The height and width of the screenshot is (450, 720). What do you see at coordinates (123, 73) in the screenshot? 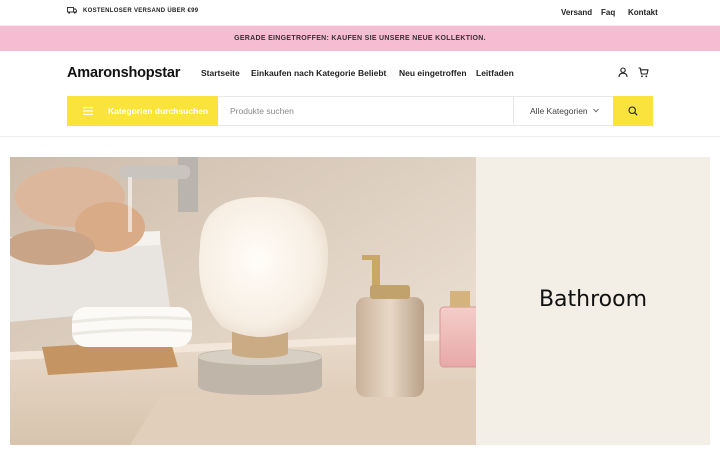
I see `site-logo: Amaronshopstar` at bounding box center [123, 73].